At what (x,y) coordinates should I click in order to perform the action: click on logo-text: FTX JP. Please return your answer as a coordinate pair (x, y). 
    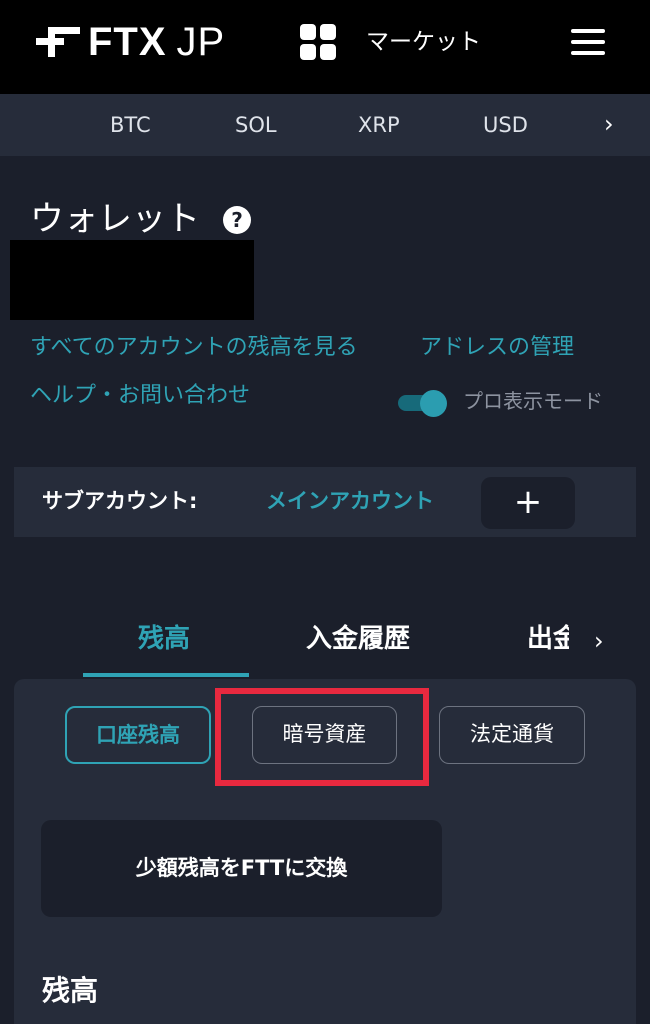
    Looking at the image, I should click on (157, 42).